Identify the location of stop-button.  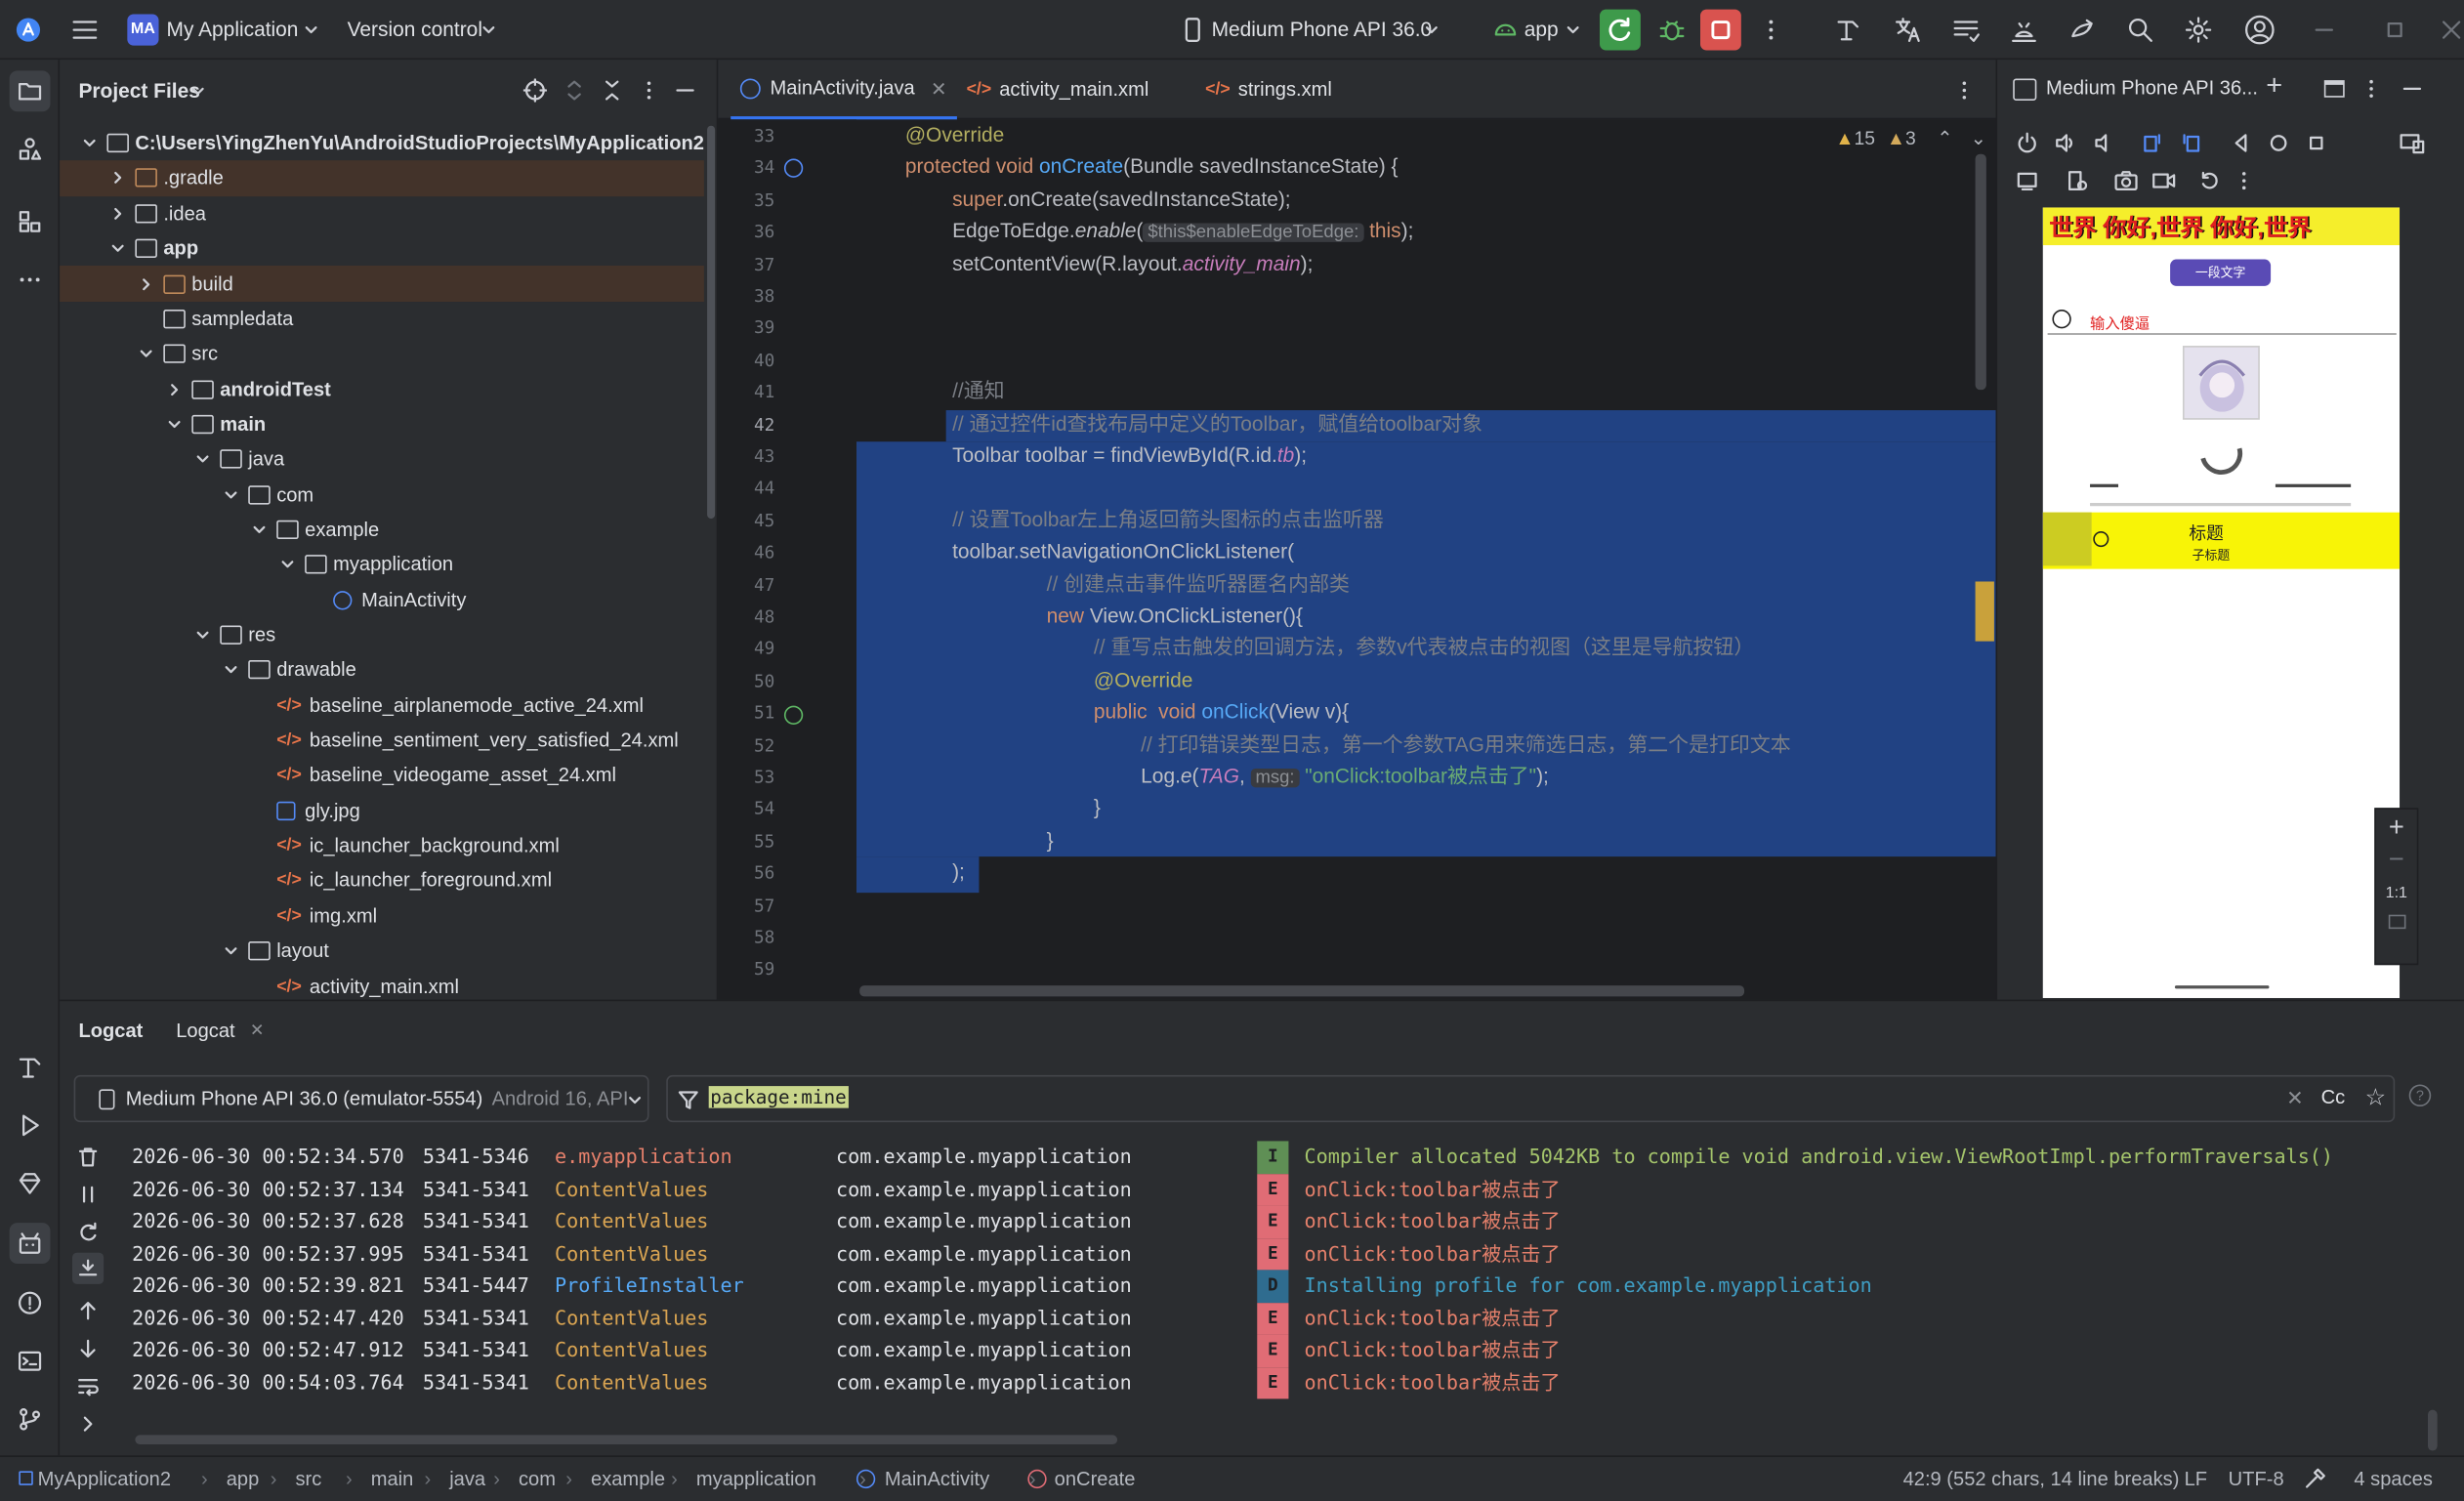
(1720, 30).